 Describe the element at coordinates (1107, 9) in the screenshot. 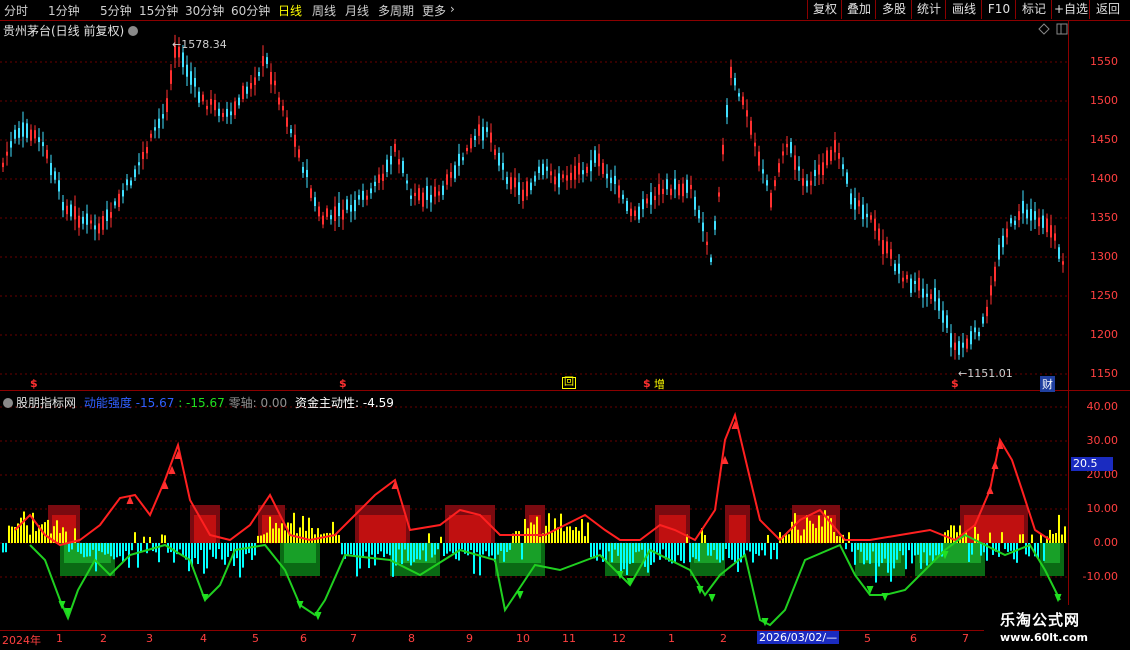

I see `back-button: 返回` at that location.